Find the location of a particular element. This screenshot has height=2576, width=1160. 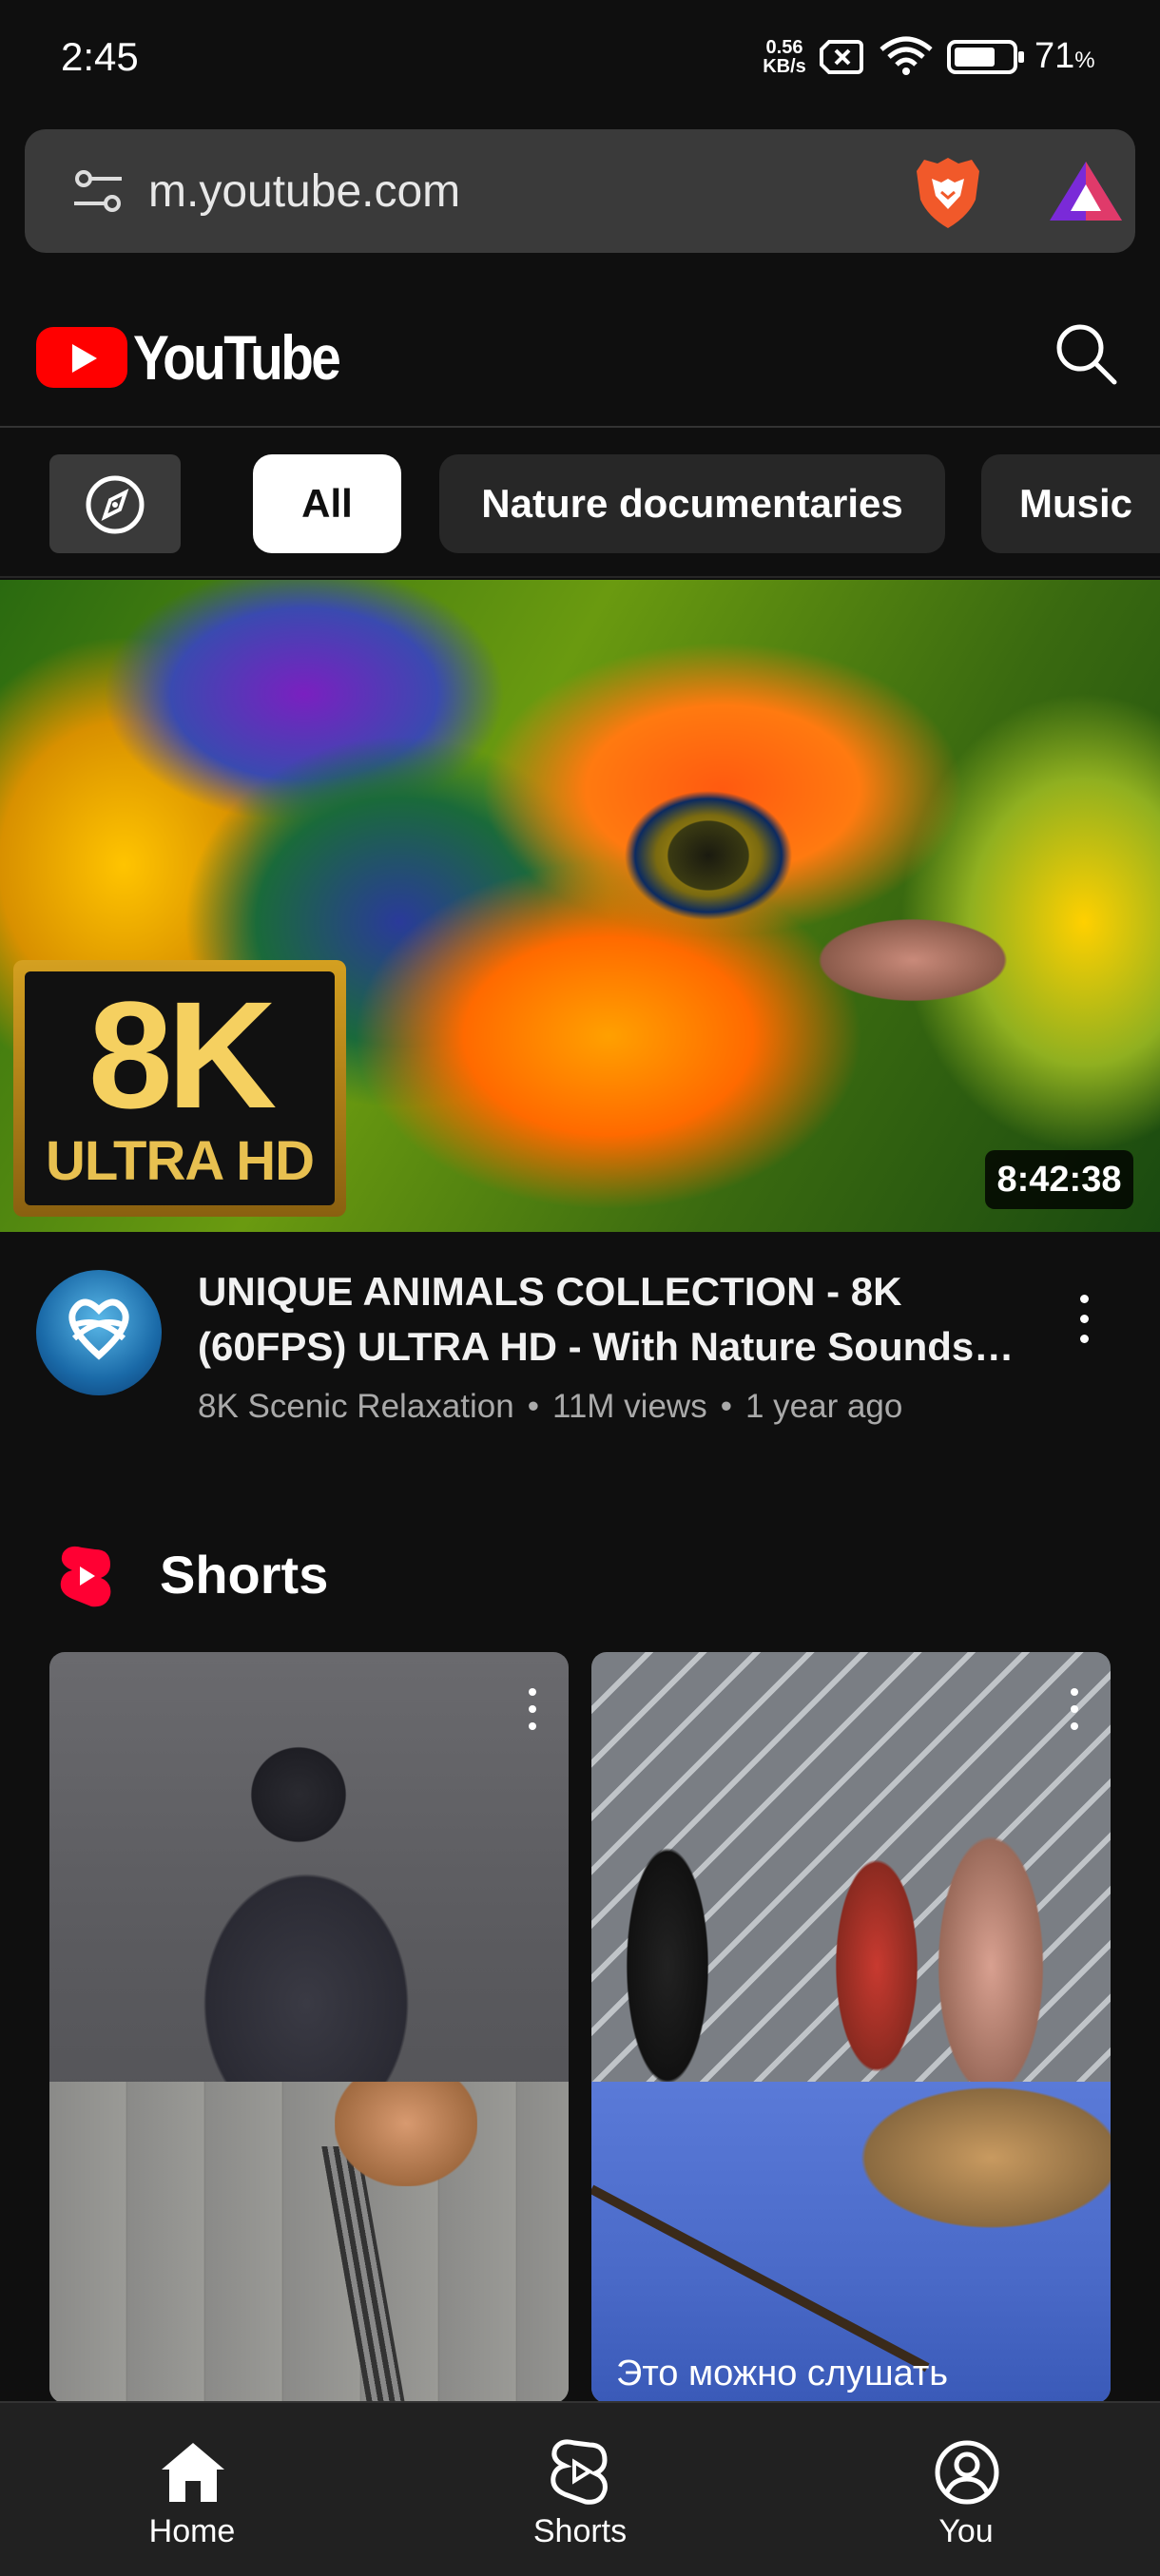

category-chips: All Nature documentaries Music is located at coordinates (580, 503).